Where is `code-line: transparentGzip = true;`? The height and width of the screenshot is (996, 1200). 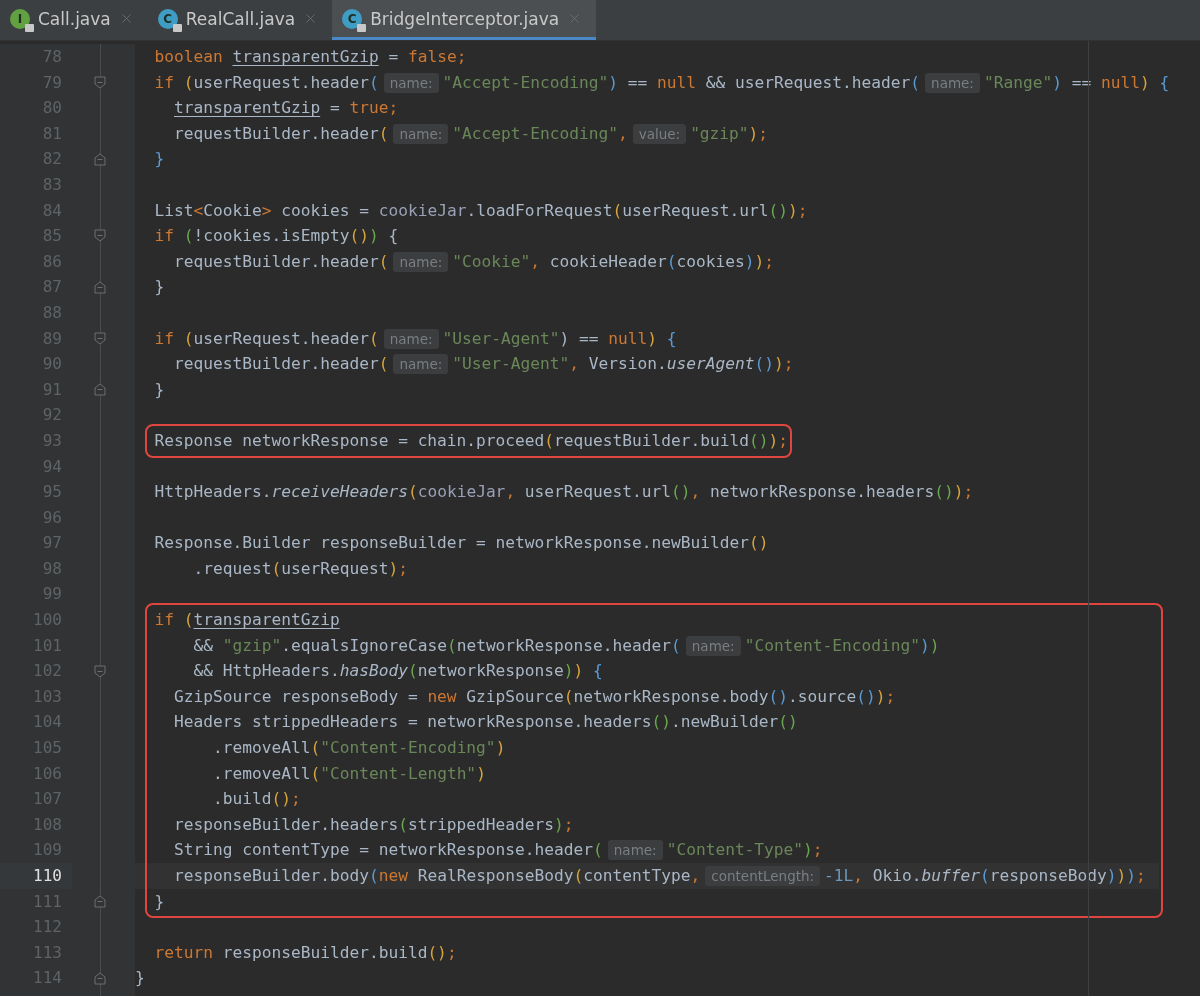
code-line: transparentGzip = true; is located at coordinates (286, 108).